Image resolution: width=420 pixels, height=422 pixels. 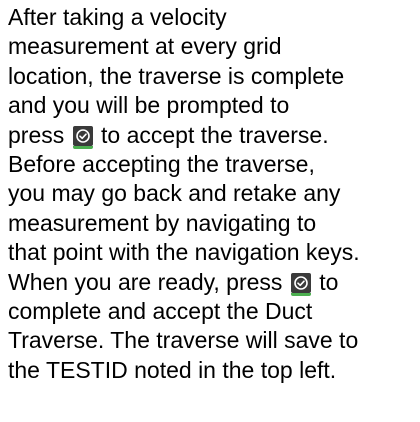 What do you see at coordinates (184, 252) in the screenshot?
I see `text-line-9: that point with the navigation keys.` at bounding box center [184, 252].